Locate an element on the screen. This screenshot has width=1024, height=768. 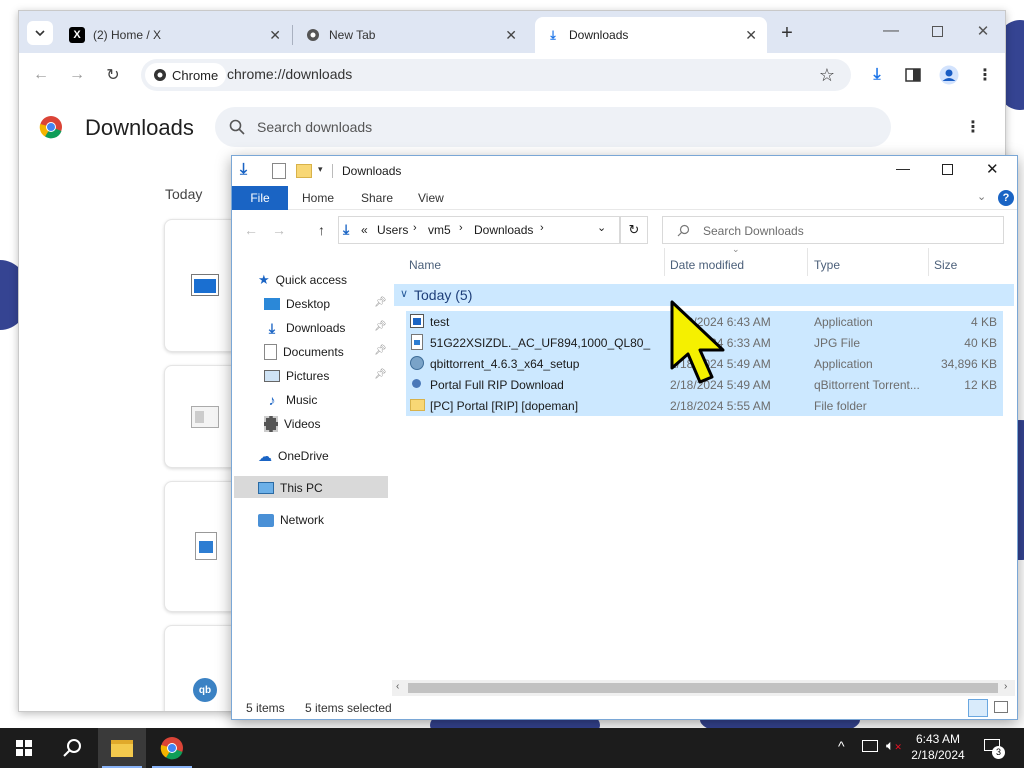
notification-badge: 3 is located at coordinates (998, 752).